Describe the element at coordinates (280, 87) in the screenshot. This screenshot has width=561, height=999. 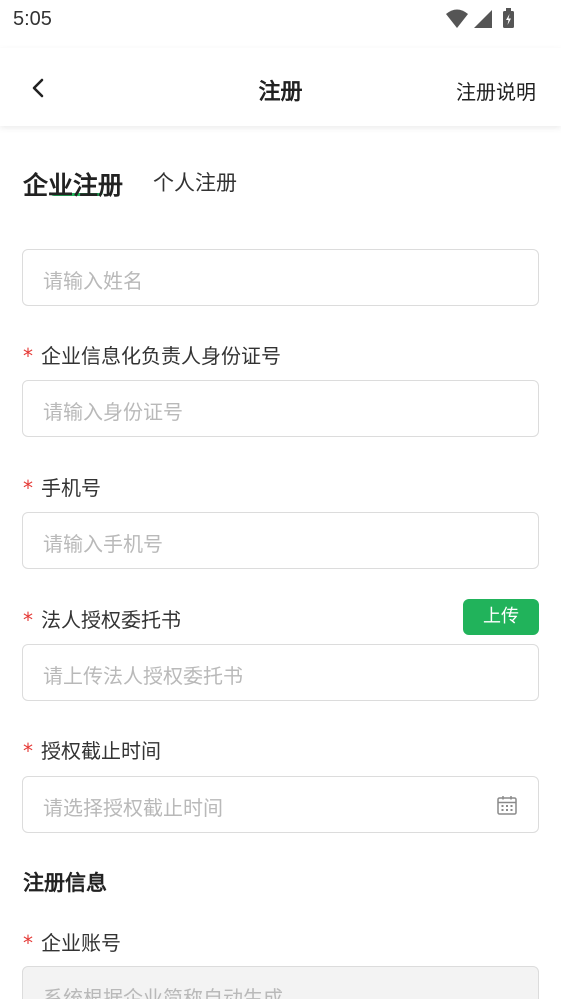
I see `top-nav-bar: 注册 注册说明` at that location.